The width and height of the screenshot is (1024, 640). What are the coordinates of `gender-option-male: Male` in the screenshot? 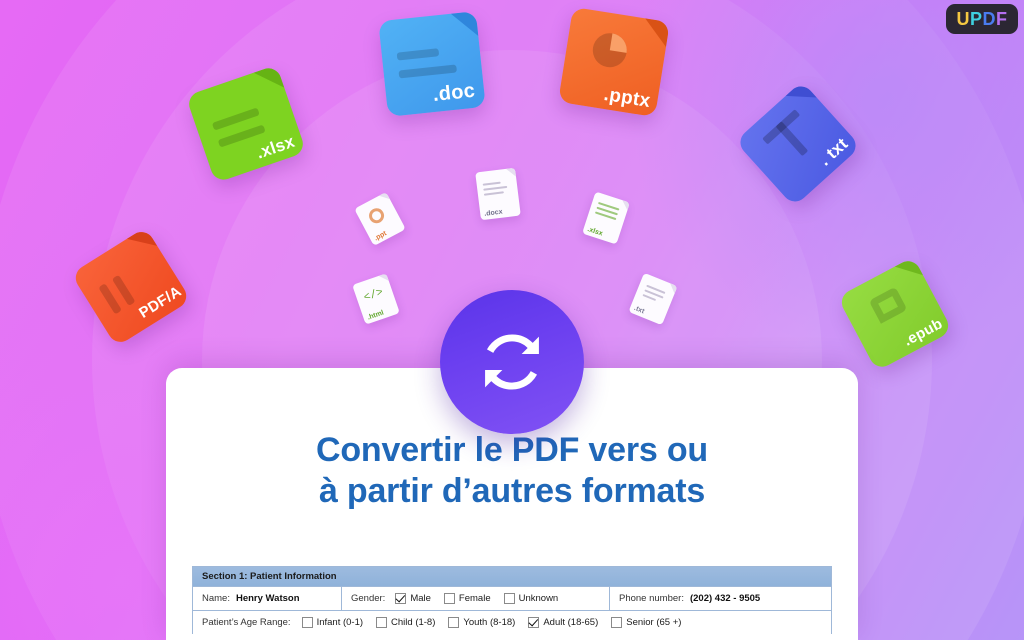 It's located at (413, 598).